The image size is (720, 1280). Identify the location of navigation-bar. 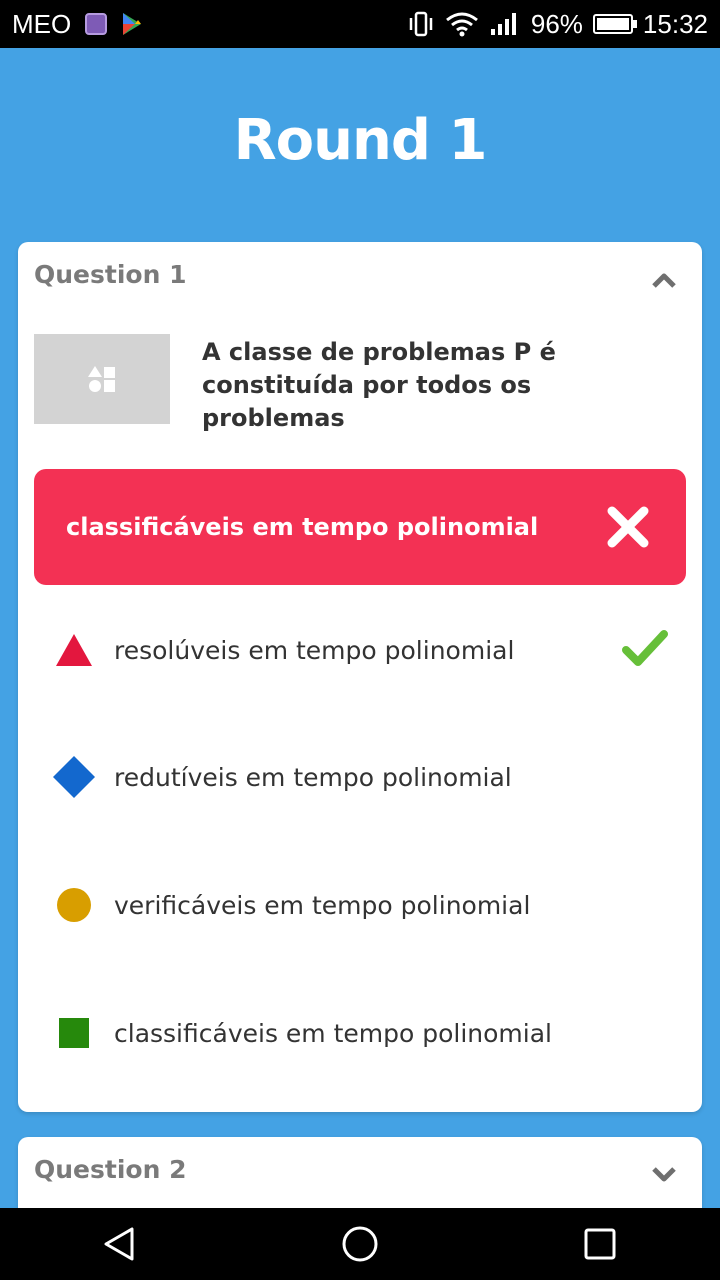
(360, 1244).